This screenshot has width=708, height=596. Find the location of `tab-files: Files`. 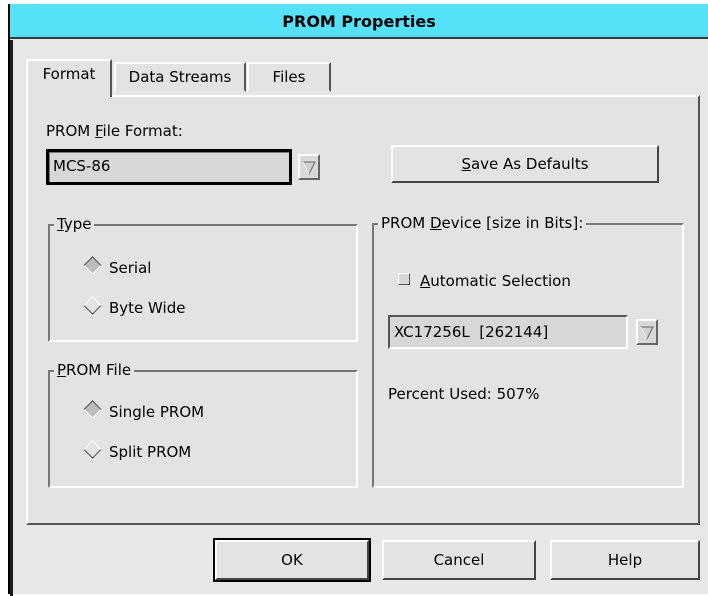

tab-files: Files is located at coordinates (289, 77).